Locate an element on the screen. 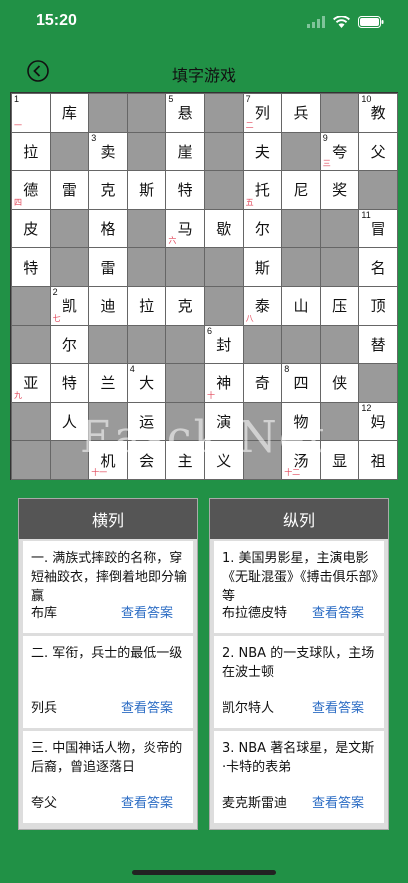 The width and height of the screenshot is (408, 883). cell-character: 皮 is located at coordinates (31, 229).